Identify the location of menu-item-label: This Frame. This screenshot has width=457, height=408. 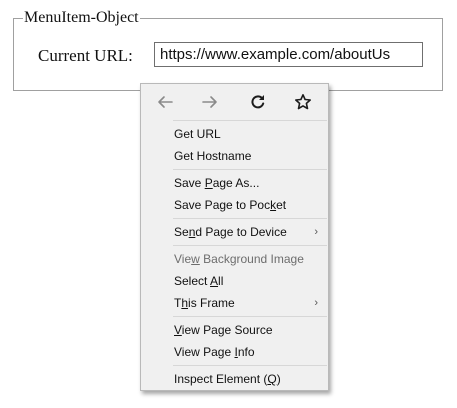
(204, 303).